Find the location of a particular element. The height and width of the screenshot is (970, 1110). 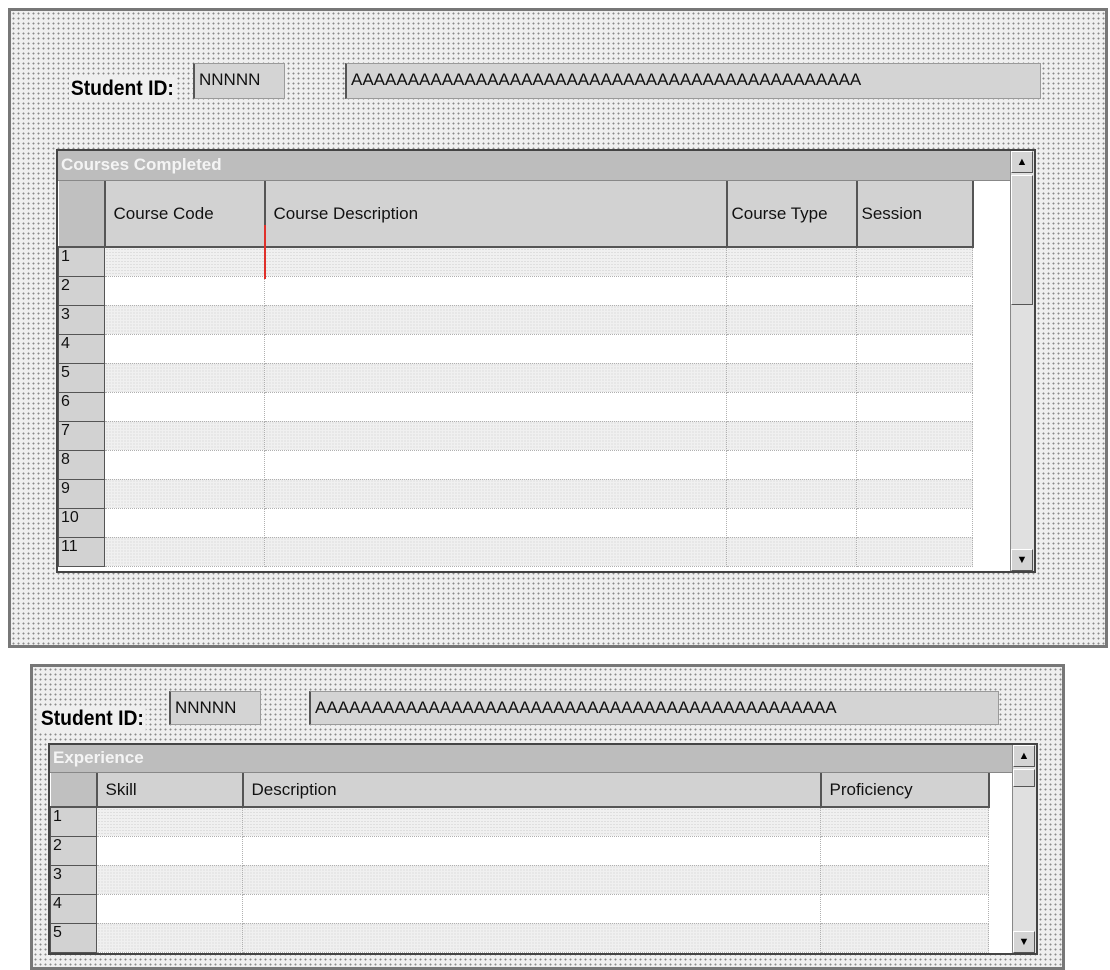

table-row: 11 is located at coordinates (515, 551).